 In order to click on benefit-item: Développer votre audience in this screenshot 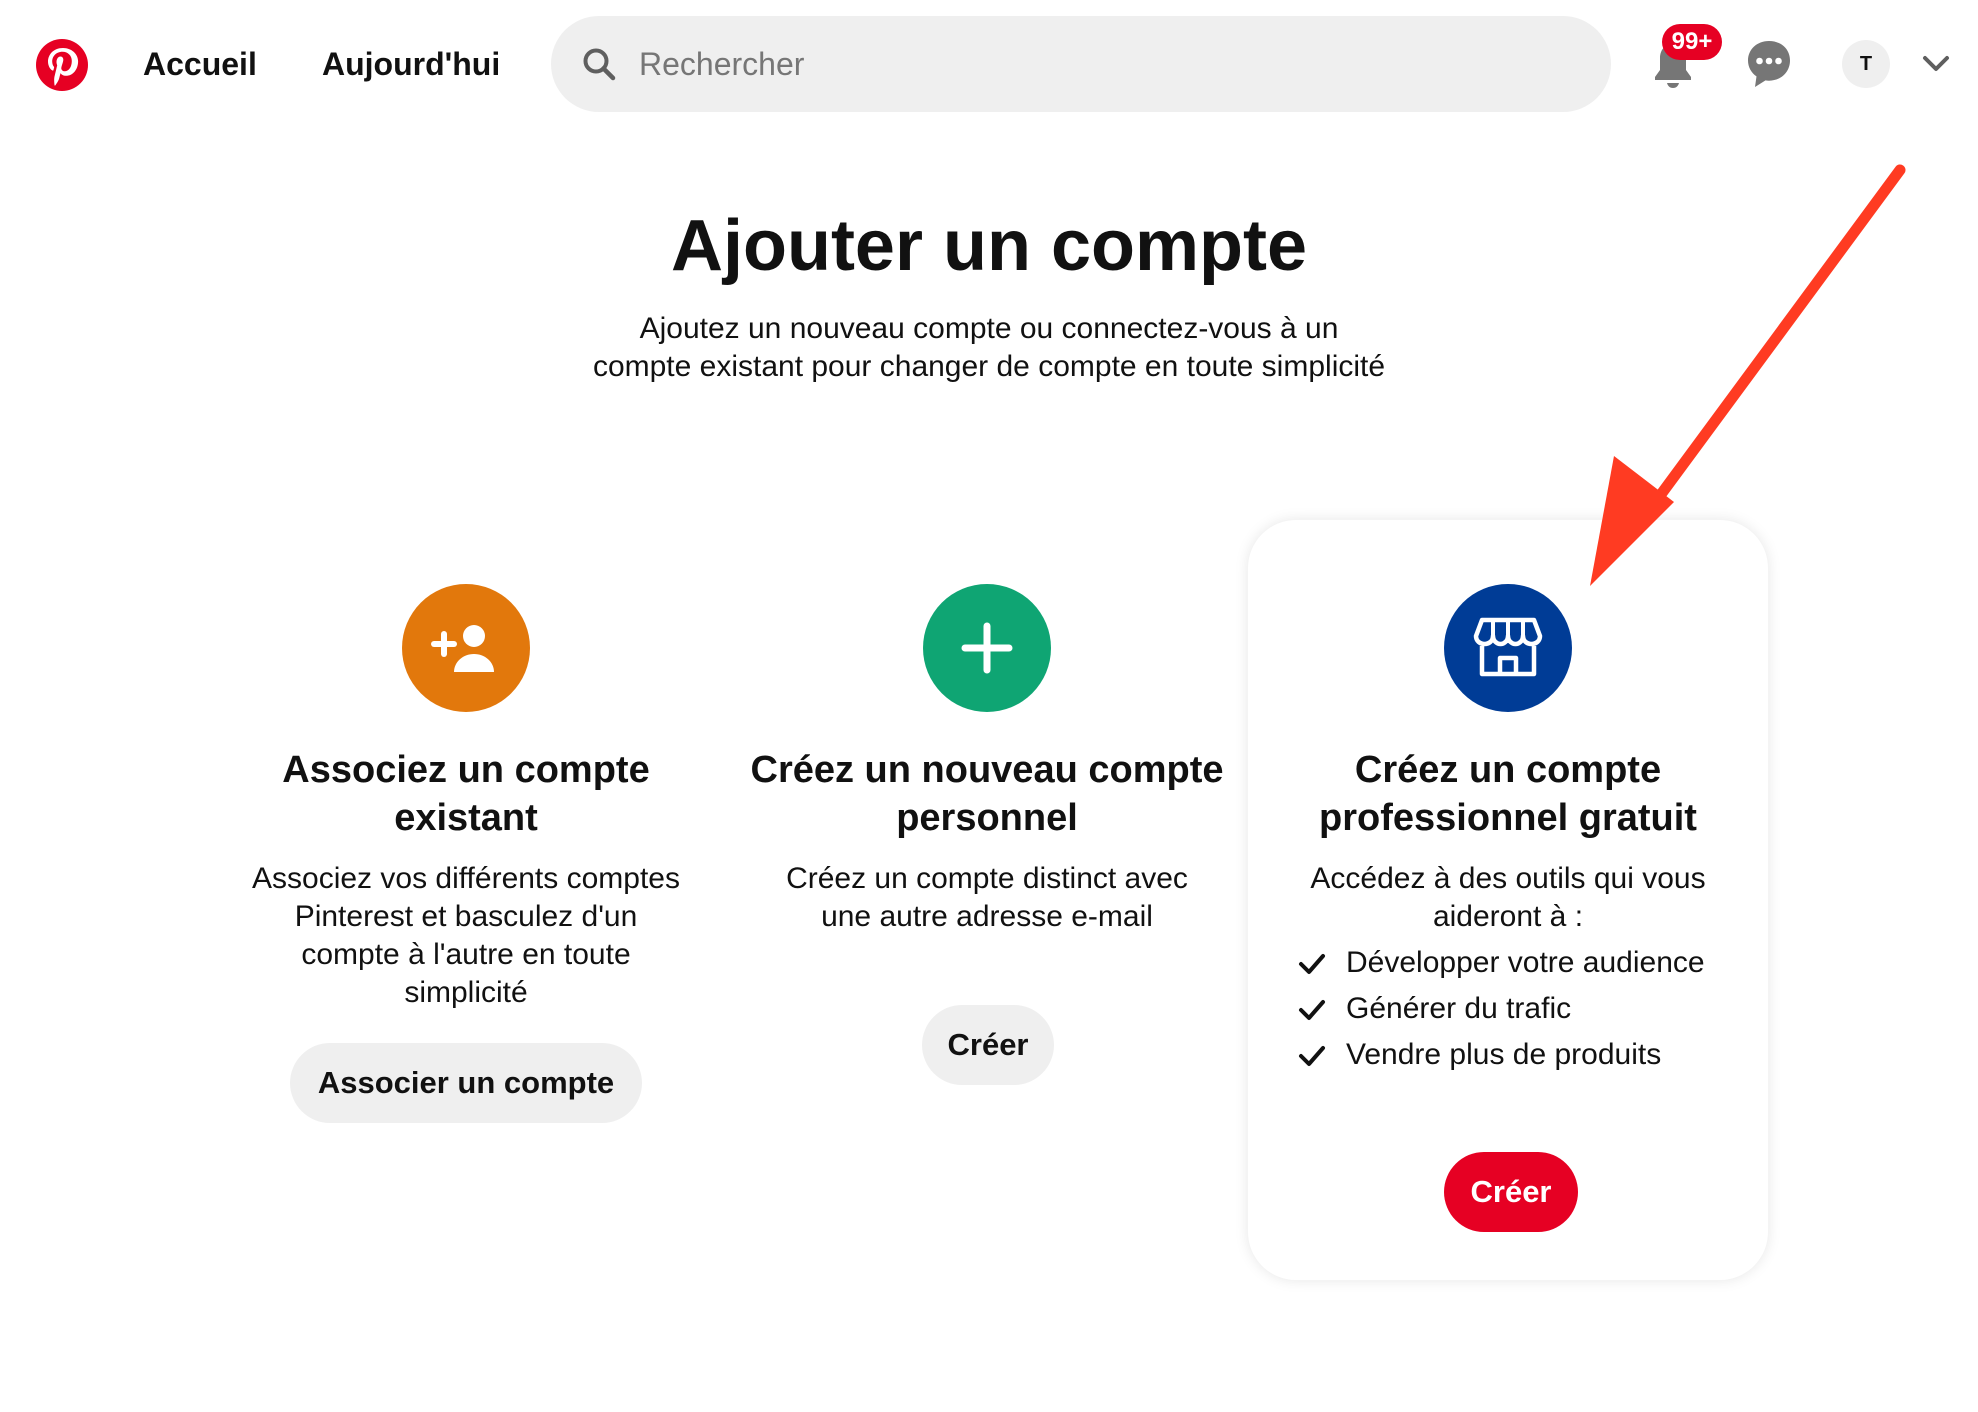, I will do `click(1518, 963)`.